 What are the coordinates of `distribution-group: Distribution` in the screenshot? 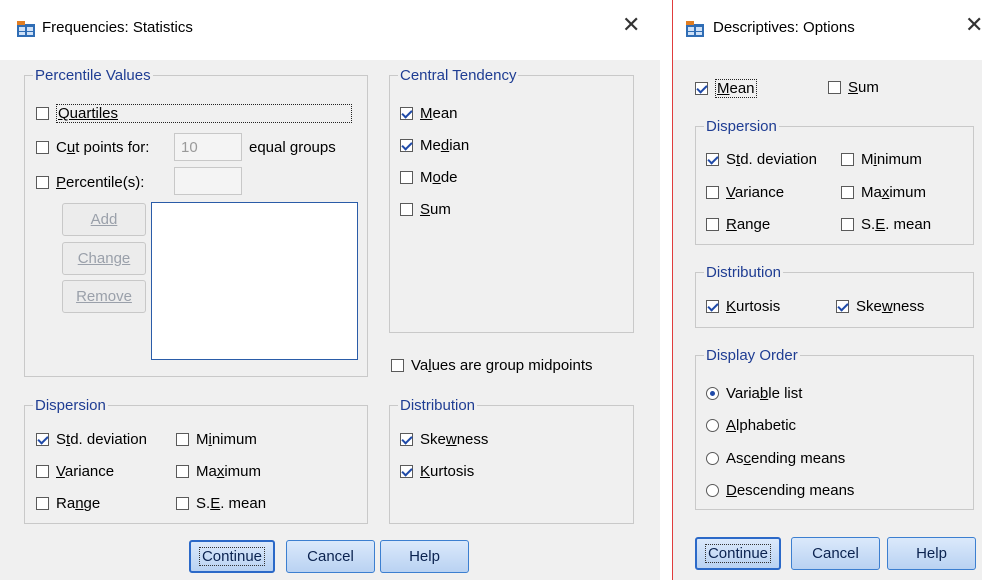 It's located at (834, 296).